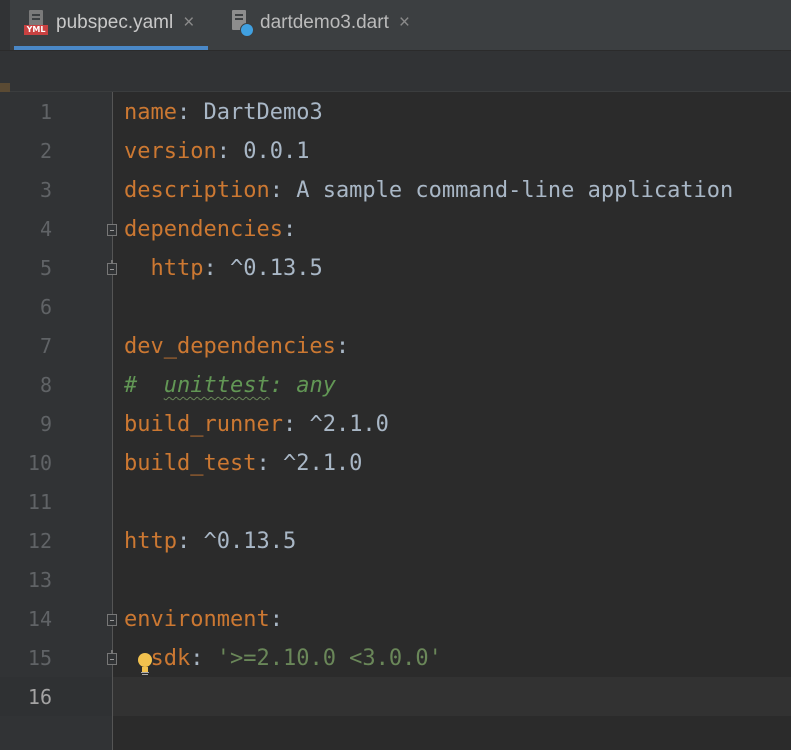 The width and height of the screenshot is (791, 750). What do you see at coordinates (515, 190) in the screenshot?
I see `yaml-value: A sample command-line application` at bounding box center [515, 190].